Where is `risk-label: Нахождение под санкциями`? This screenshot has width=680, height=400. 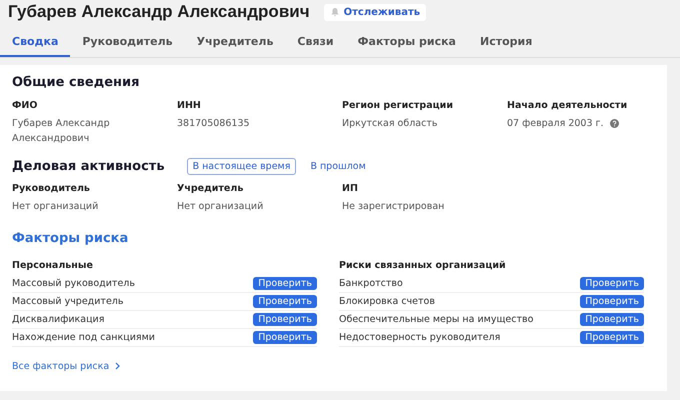
risk-label: Нахождение под санкциями is located at coordinates (83, 337).